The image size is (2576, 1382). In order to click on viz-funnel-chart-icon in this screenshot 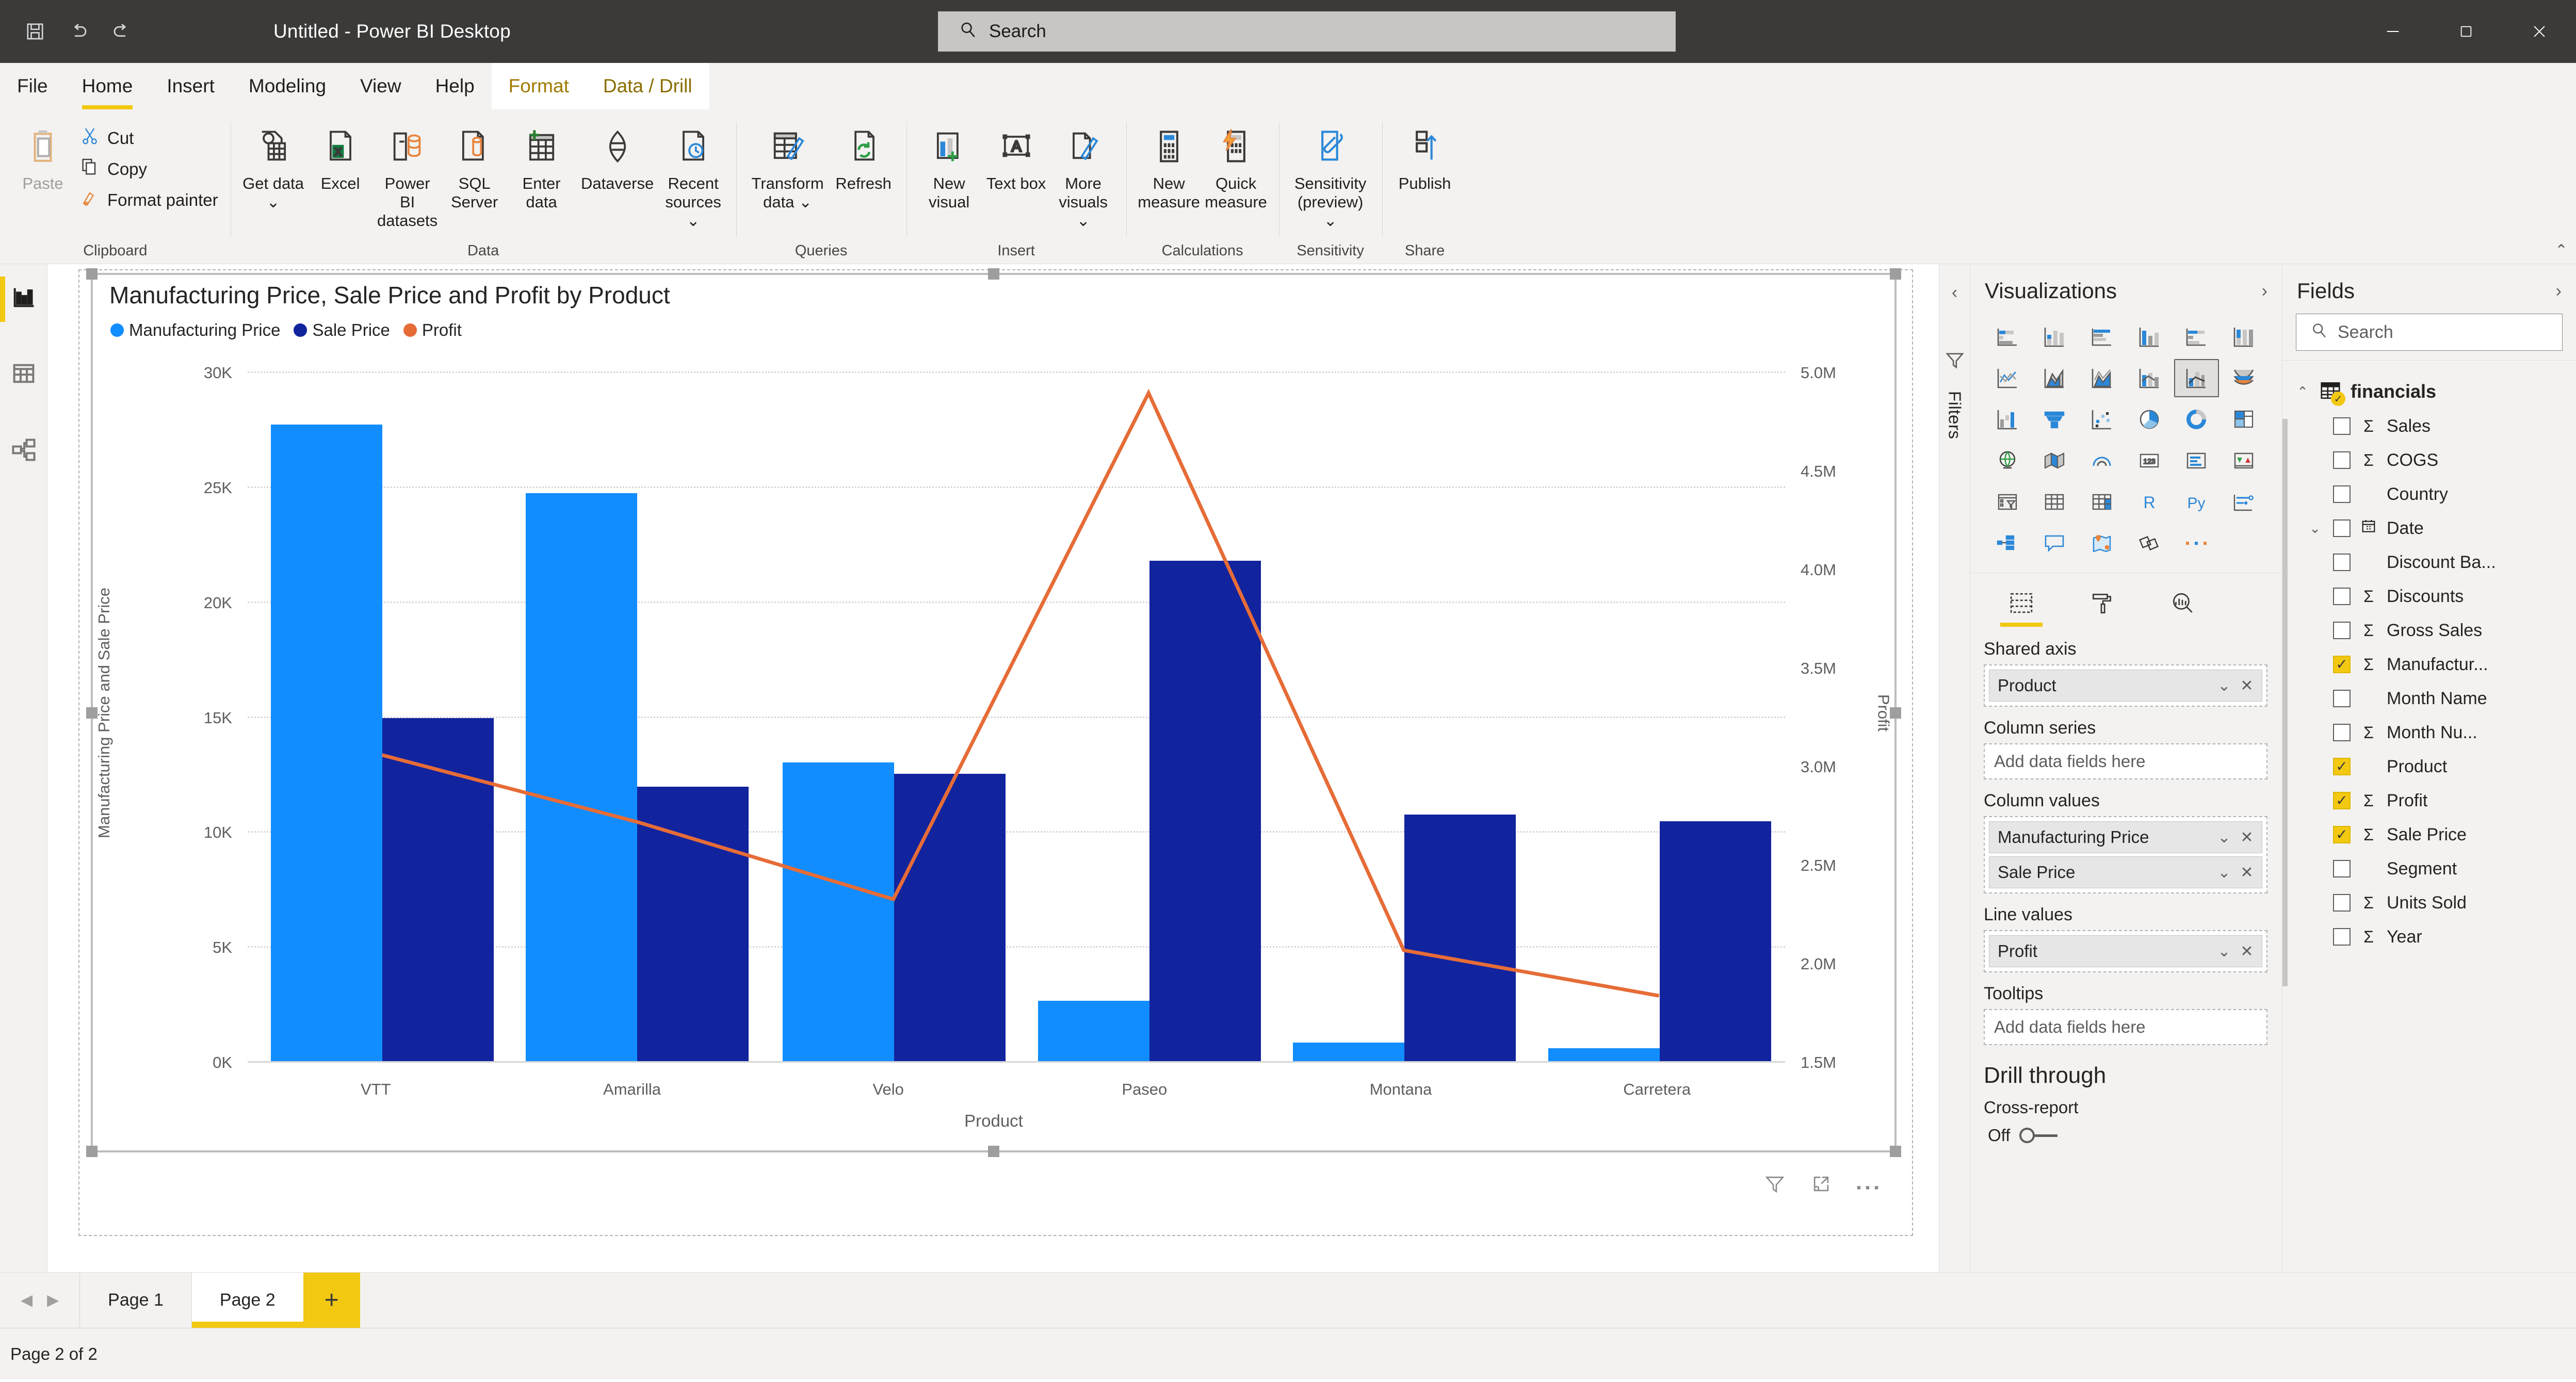, I will do `click(2055, 419)`.